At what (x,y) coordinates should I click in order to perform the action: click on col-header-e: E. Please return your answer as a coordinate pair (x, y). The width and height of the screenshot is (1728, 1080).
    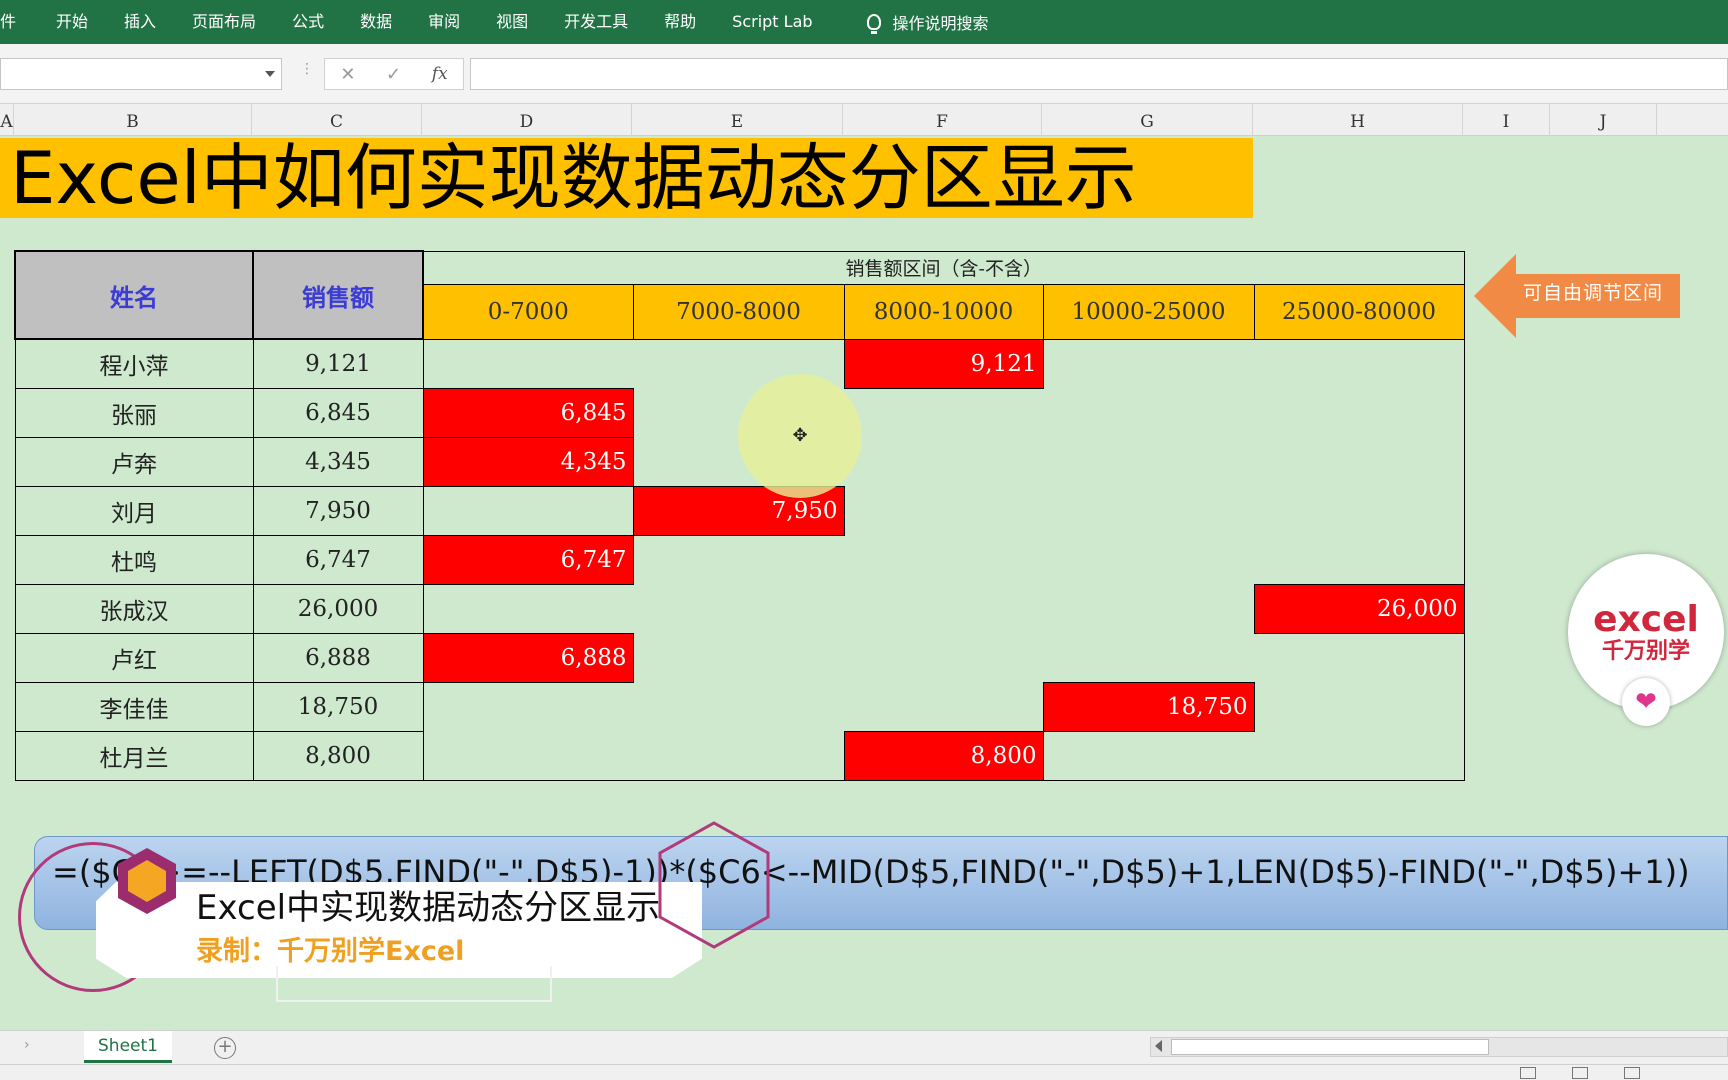
    Looking at the image, I should click on (737, 120).